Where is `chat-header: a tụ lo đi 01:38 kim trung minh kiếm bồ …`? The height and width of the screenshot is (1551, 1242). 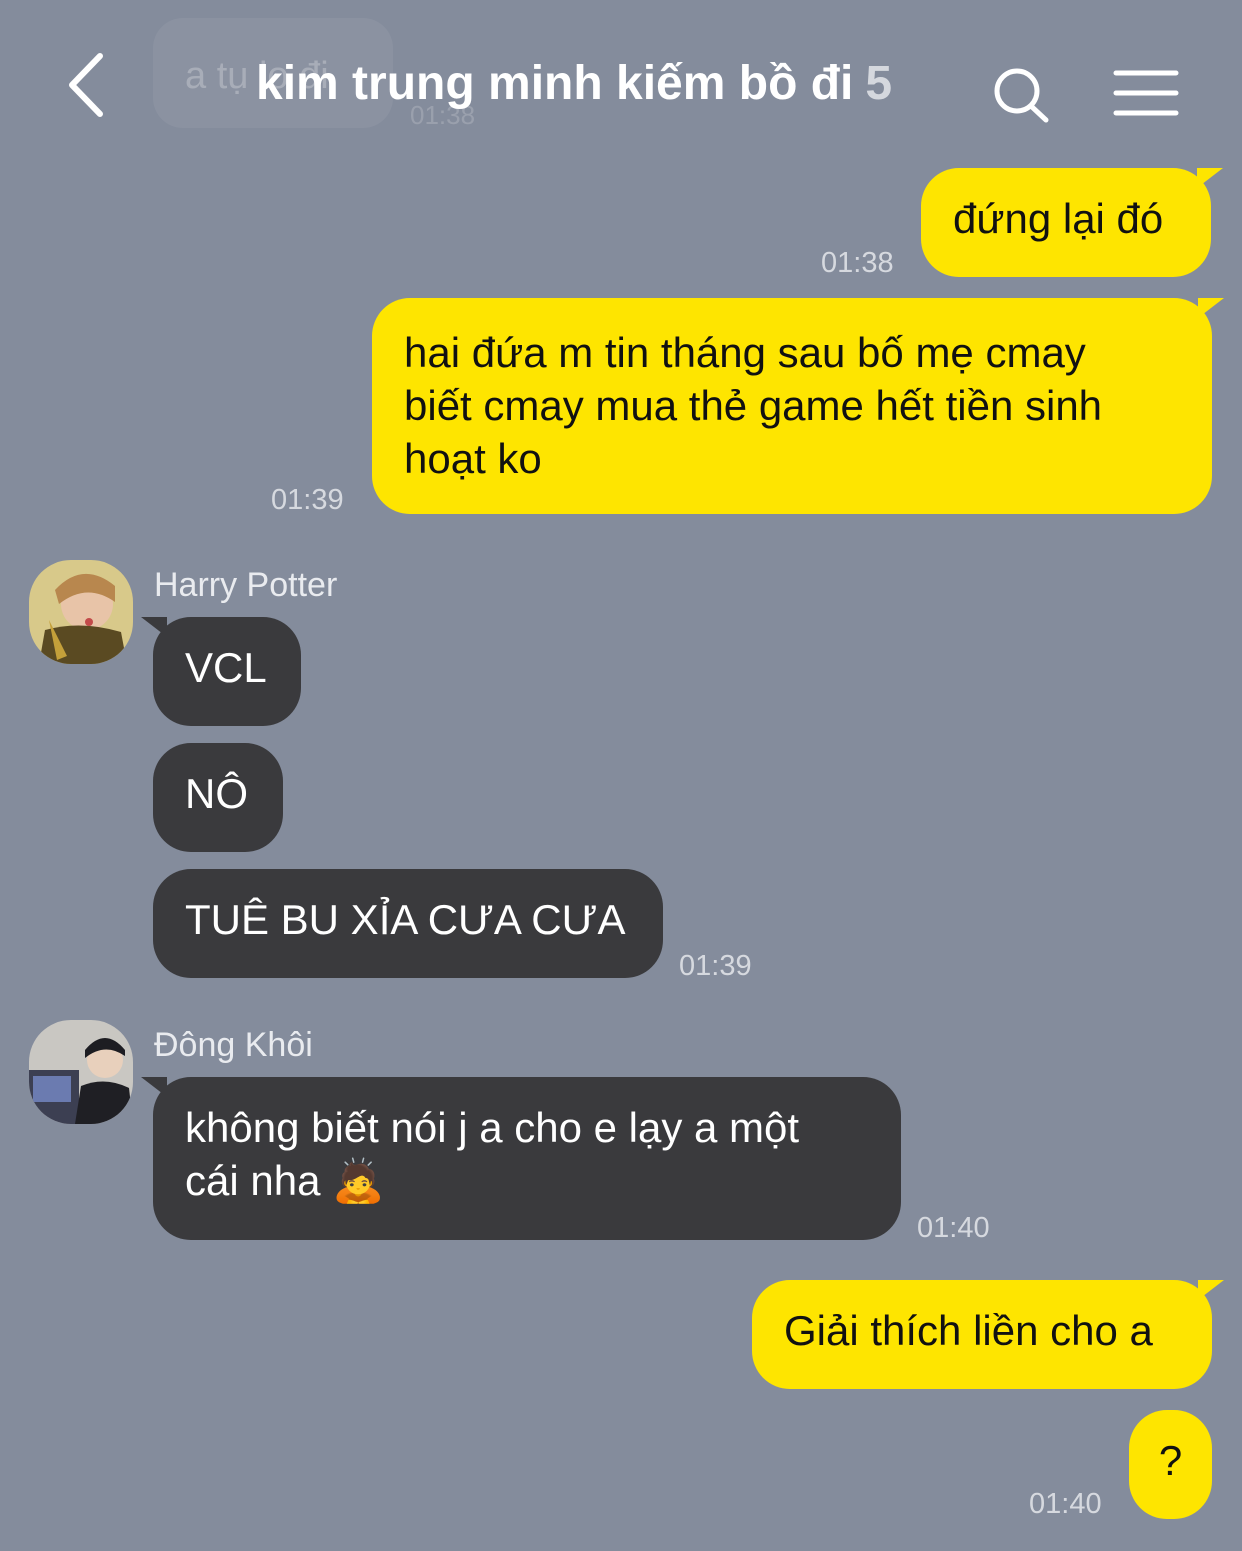
chat-header: a tụ lo đi 01:38 kim trung minh kiếm bồ … is located at coordinates (621, 75).